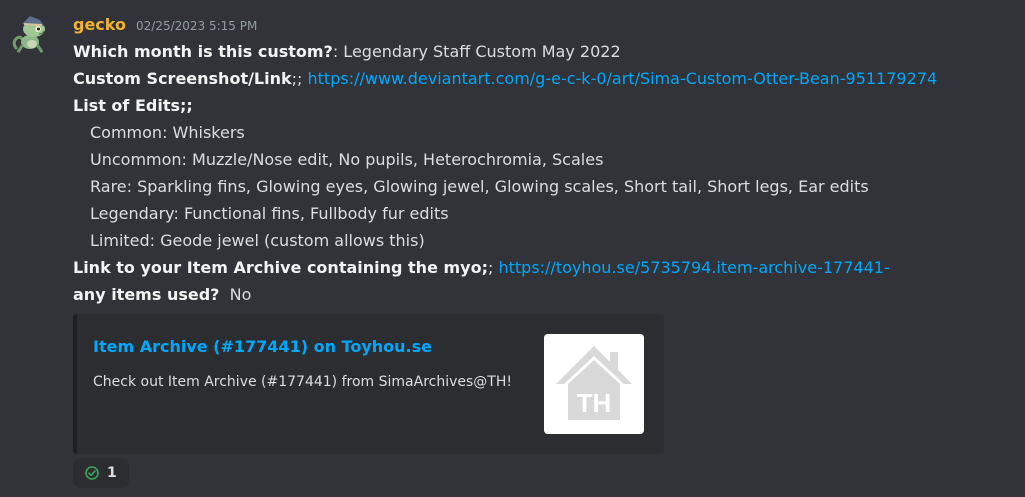 This screenshot has height=497, width=1025. I want to click on month-value: : Legendary Staff Custom May 2022, so click(476, 51).